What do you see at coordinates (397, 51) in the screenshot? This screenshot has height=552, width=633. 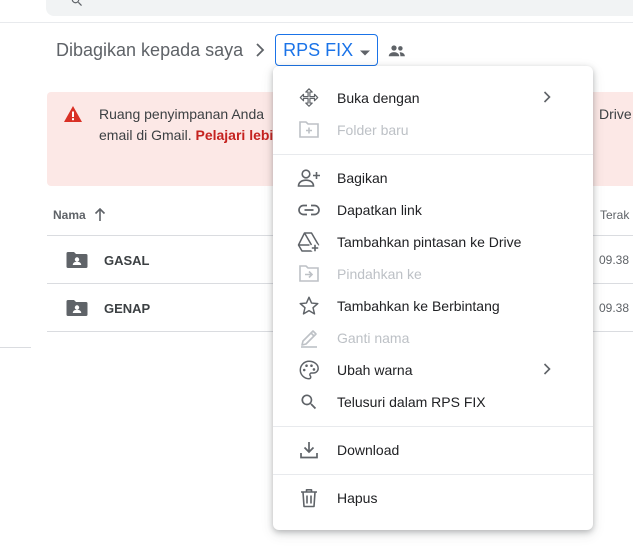 I see `shared-people-icon` at bounding box center [397, 51].